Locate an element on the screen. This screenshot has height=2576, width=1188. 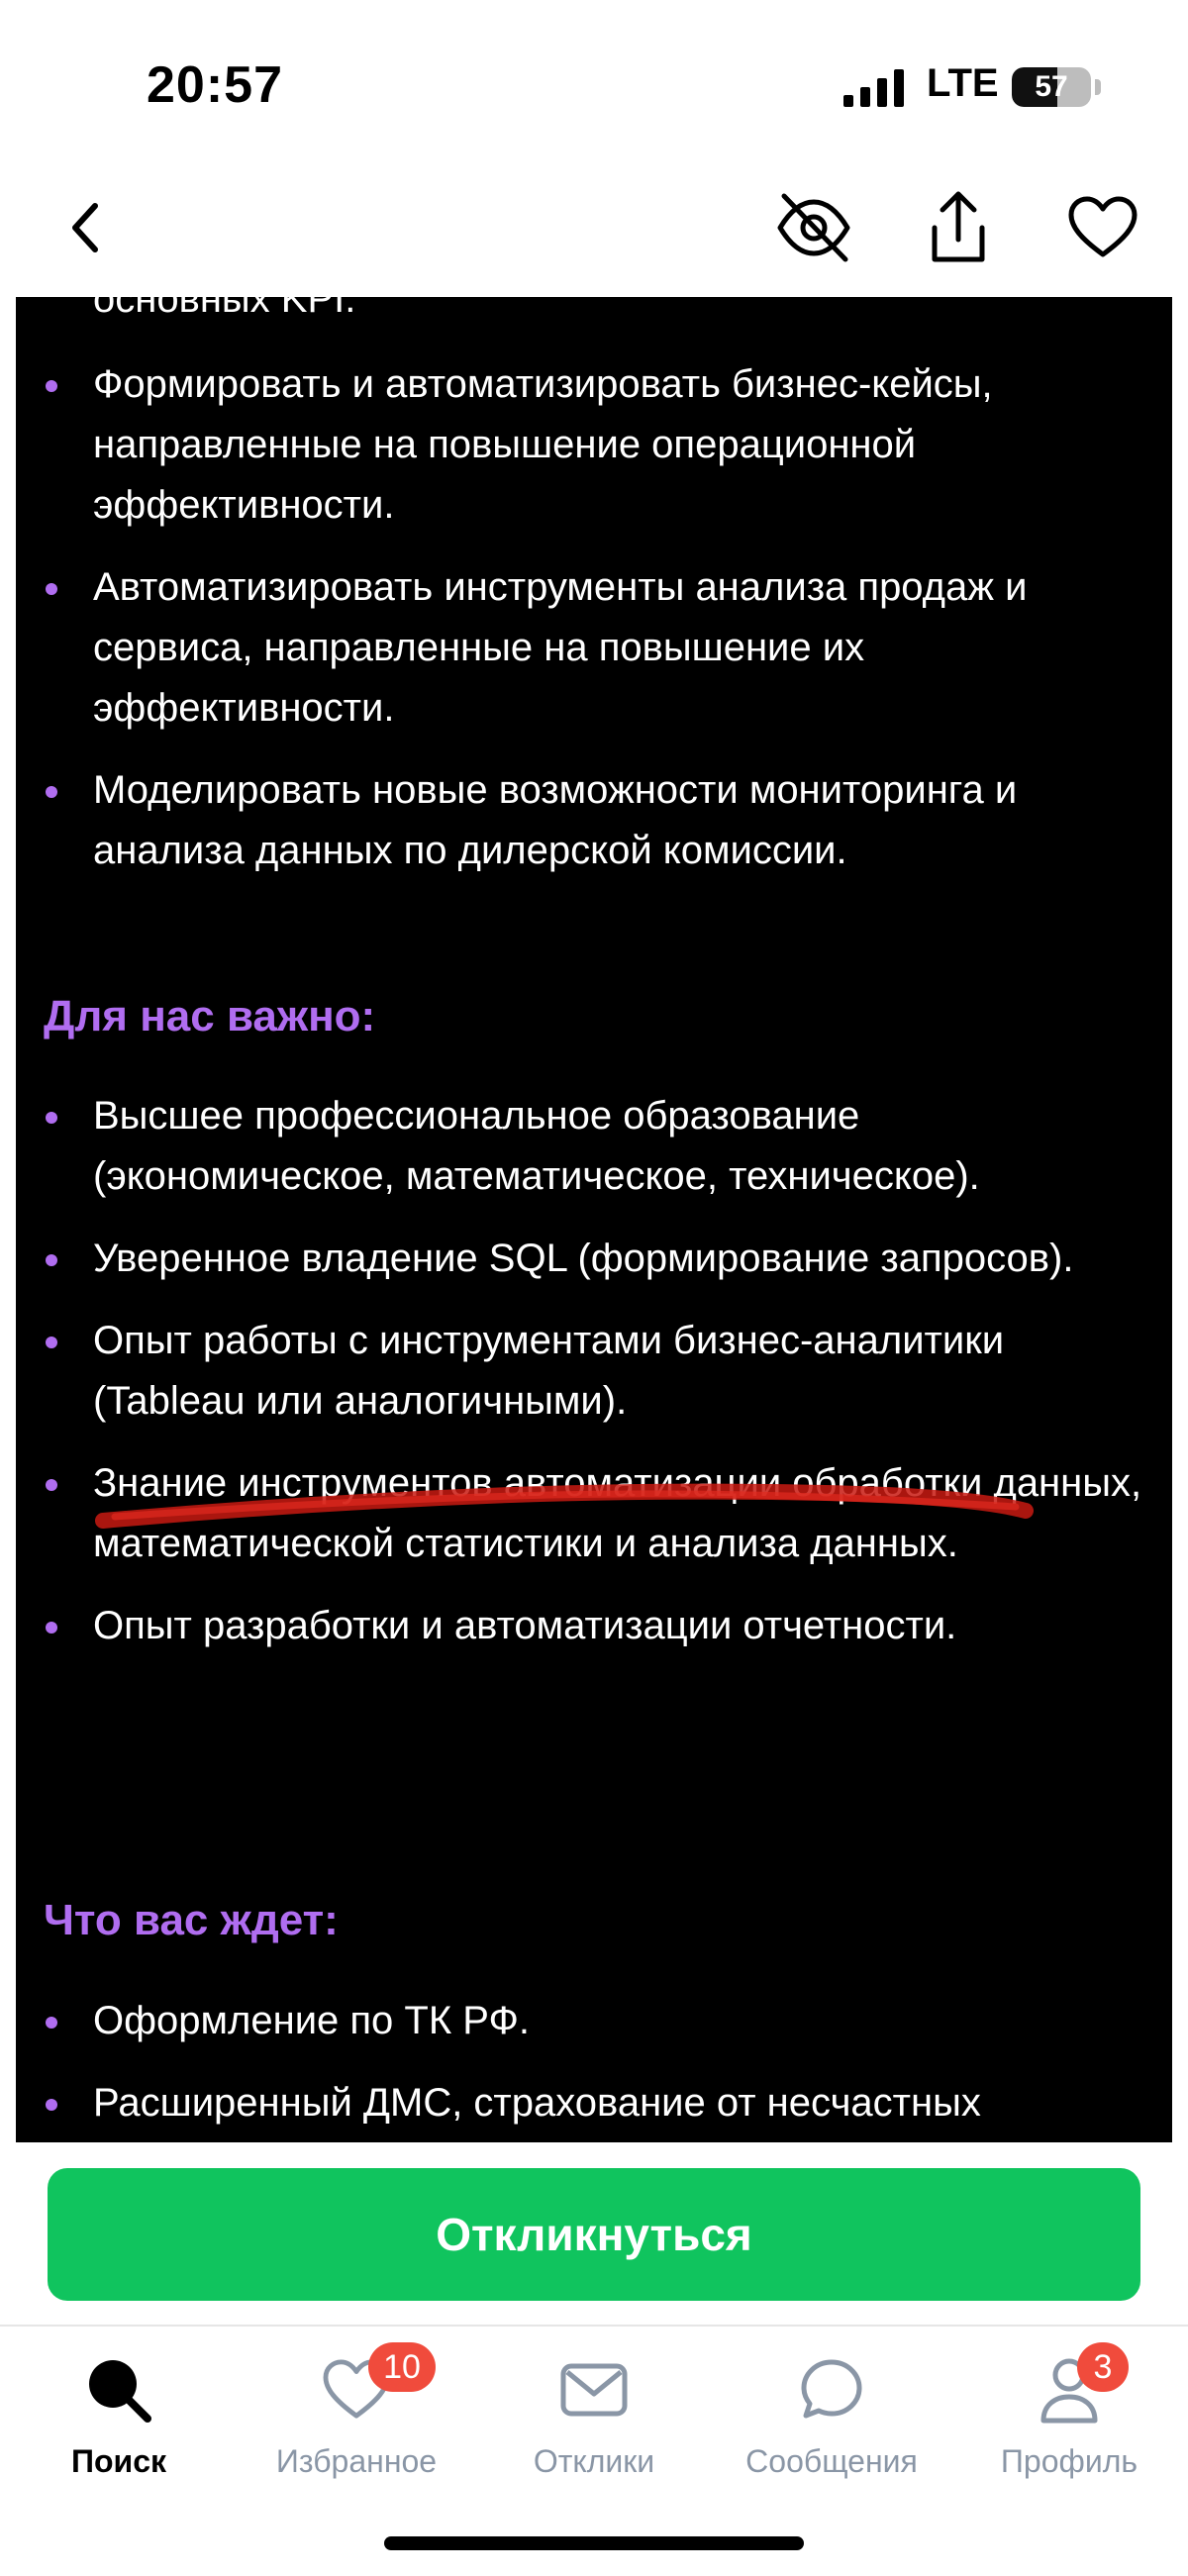
respond-button: Откликнуться is located at coordinates (594, 2235).